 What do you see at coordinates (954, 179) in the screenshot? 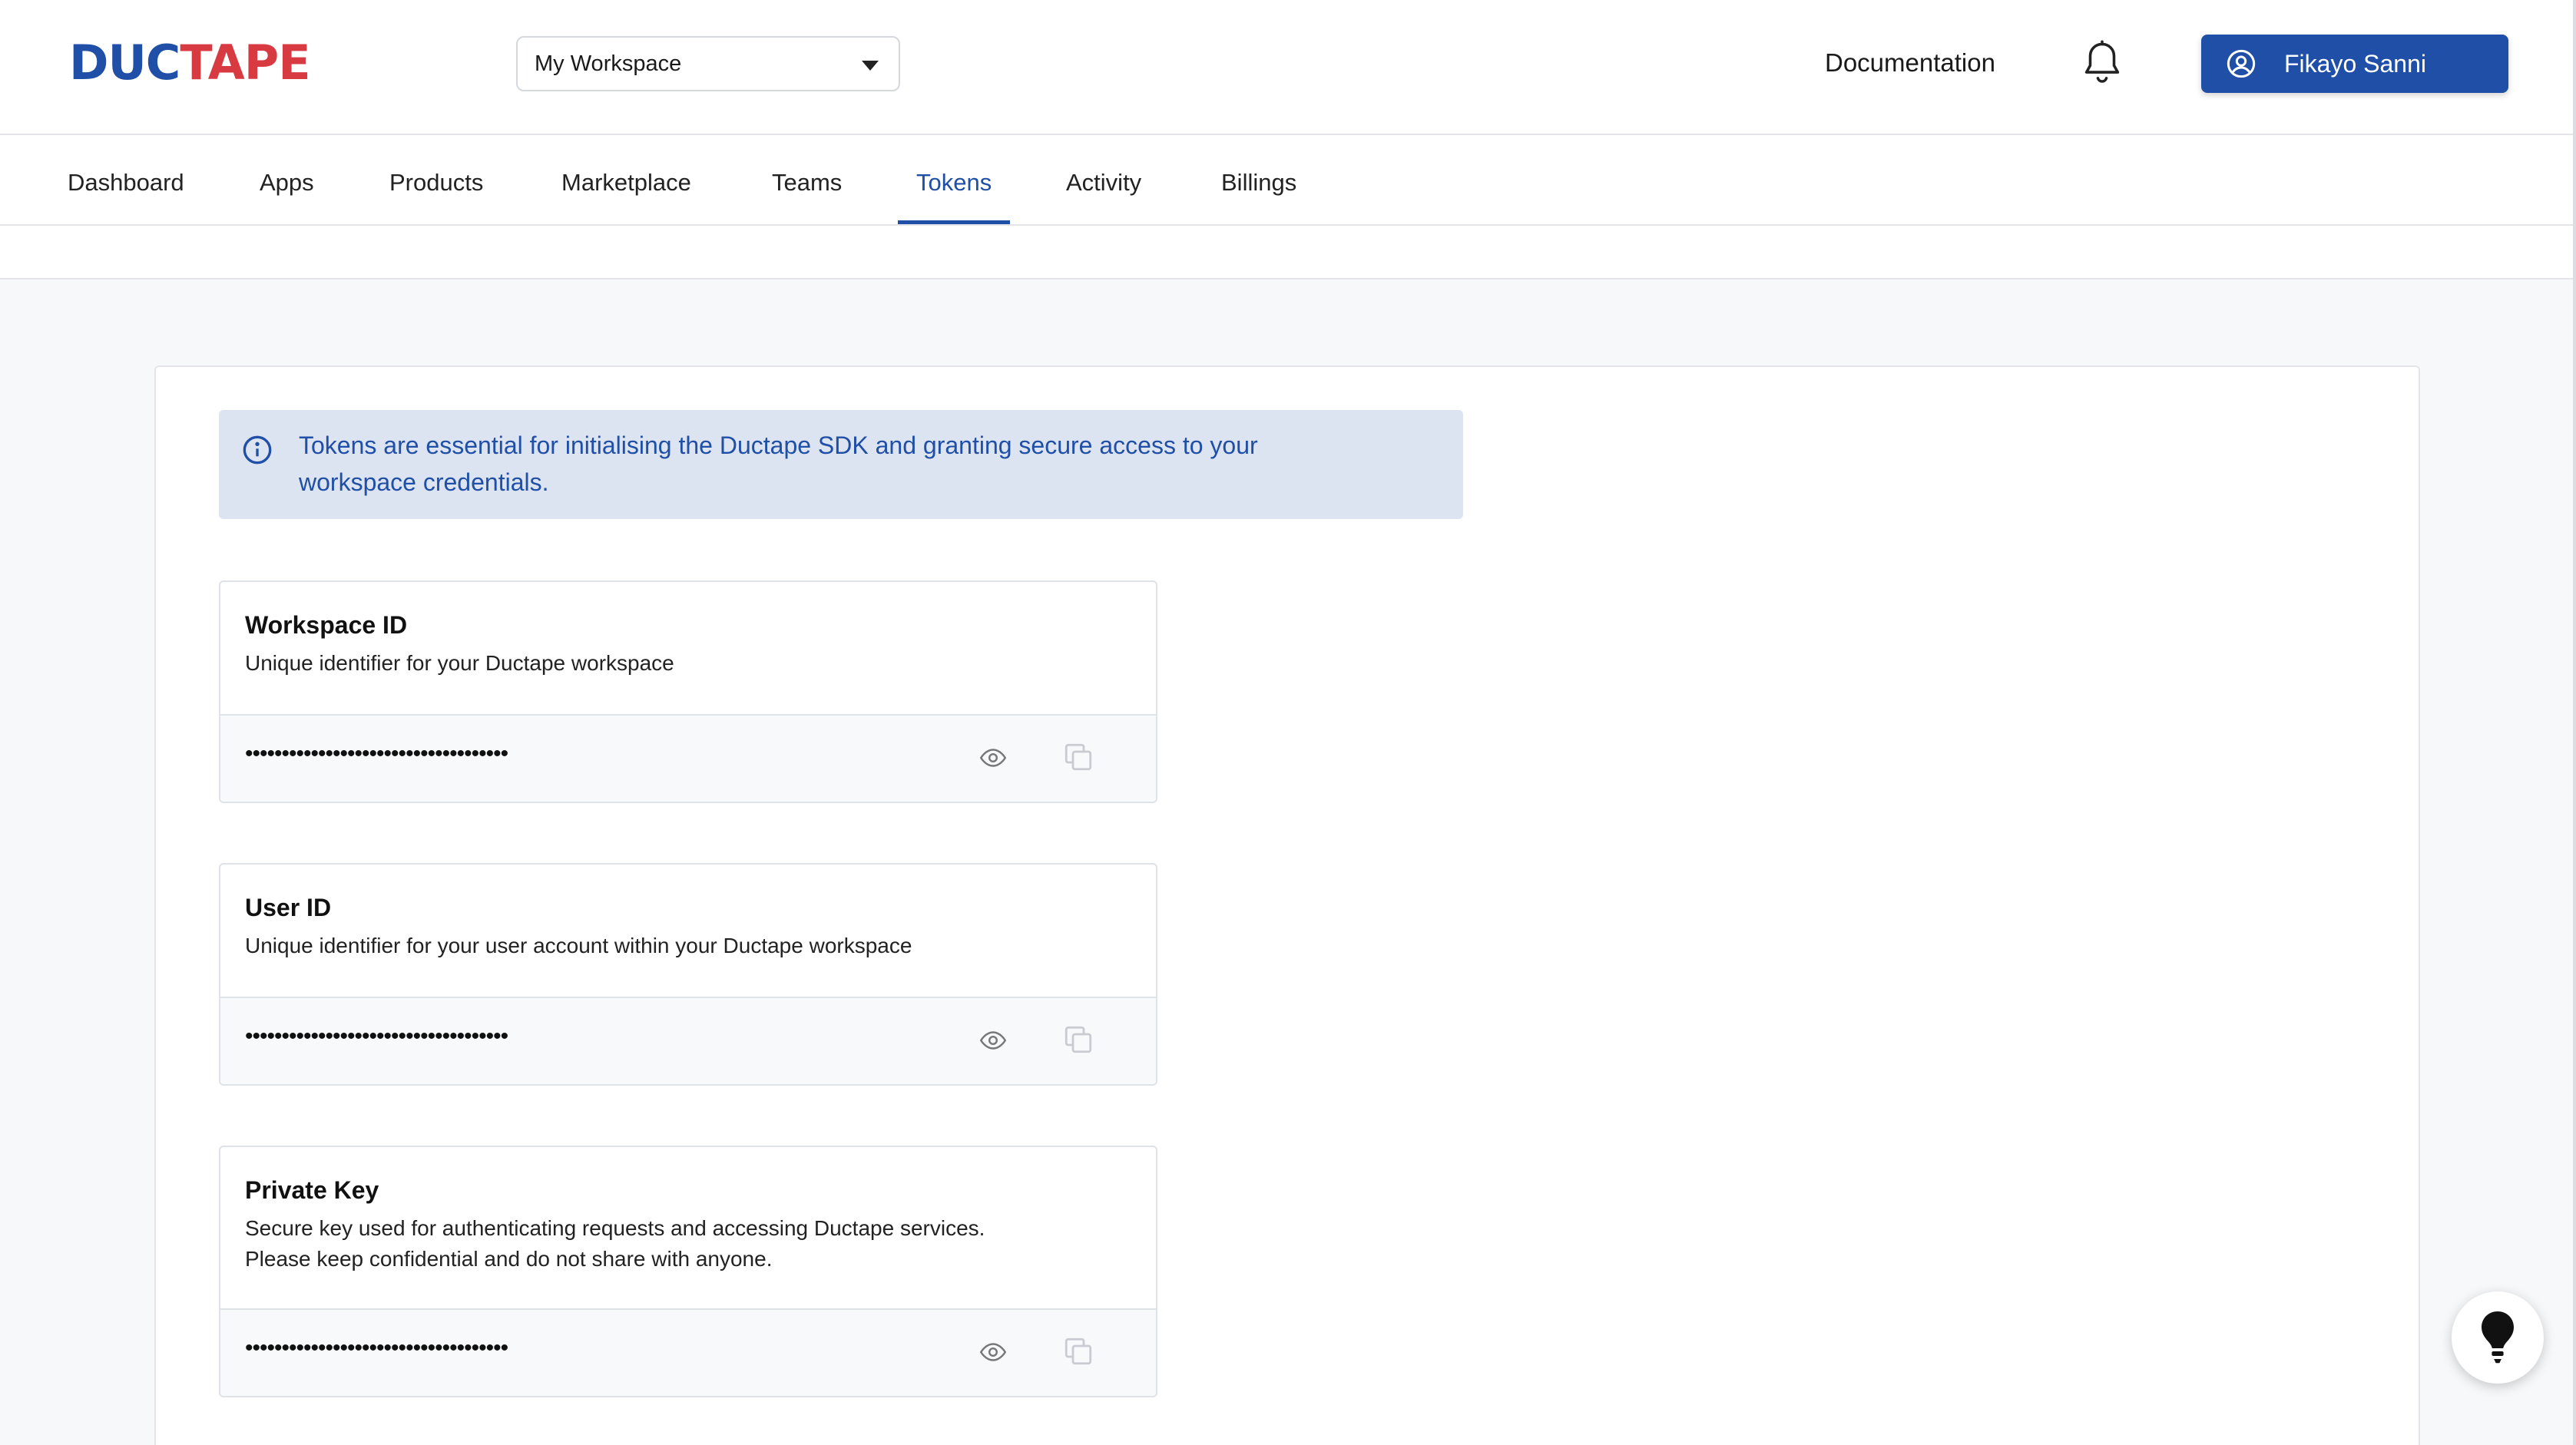
I see `tab-tokens: Tokens` at bounding box center [954, 179].